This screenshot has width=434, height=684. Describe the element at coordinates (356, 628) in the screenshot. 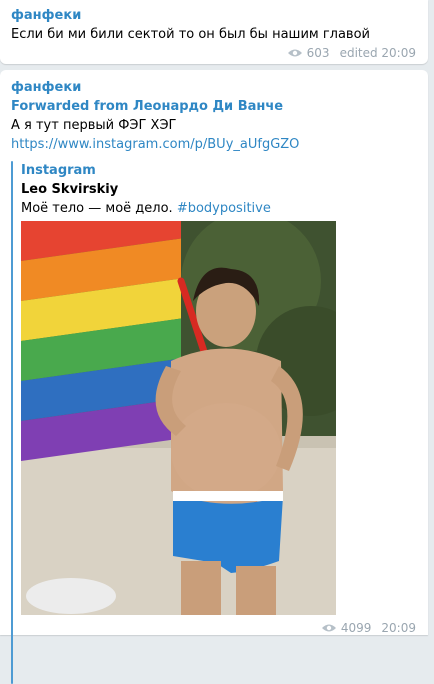

I see `view-count: 4099` at that location.